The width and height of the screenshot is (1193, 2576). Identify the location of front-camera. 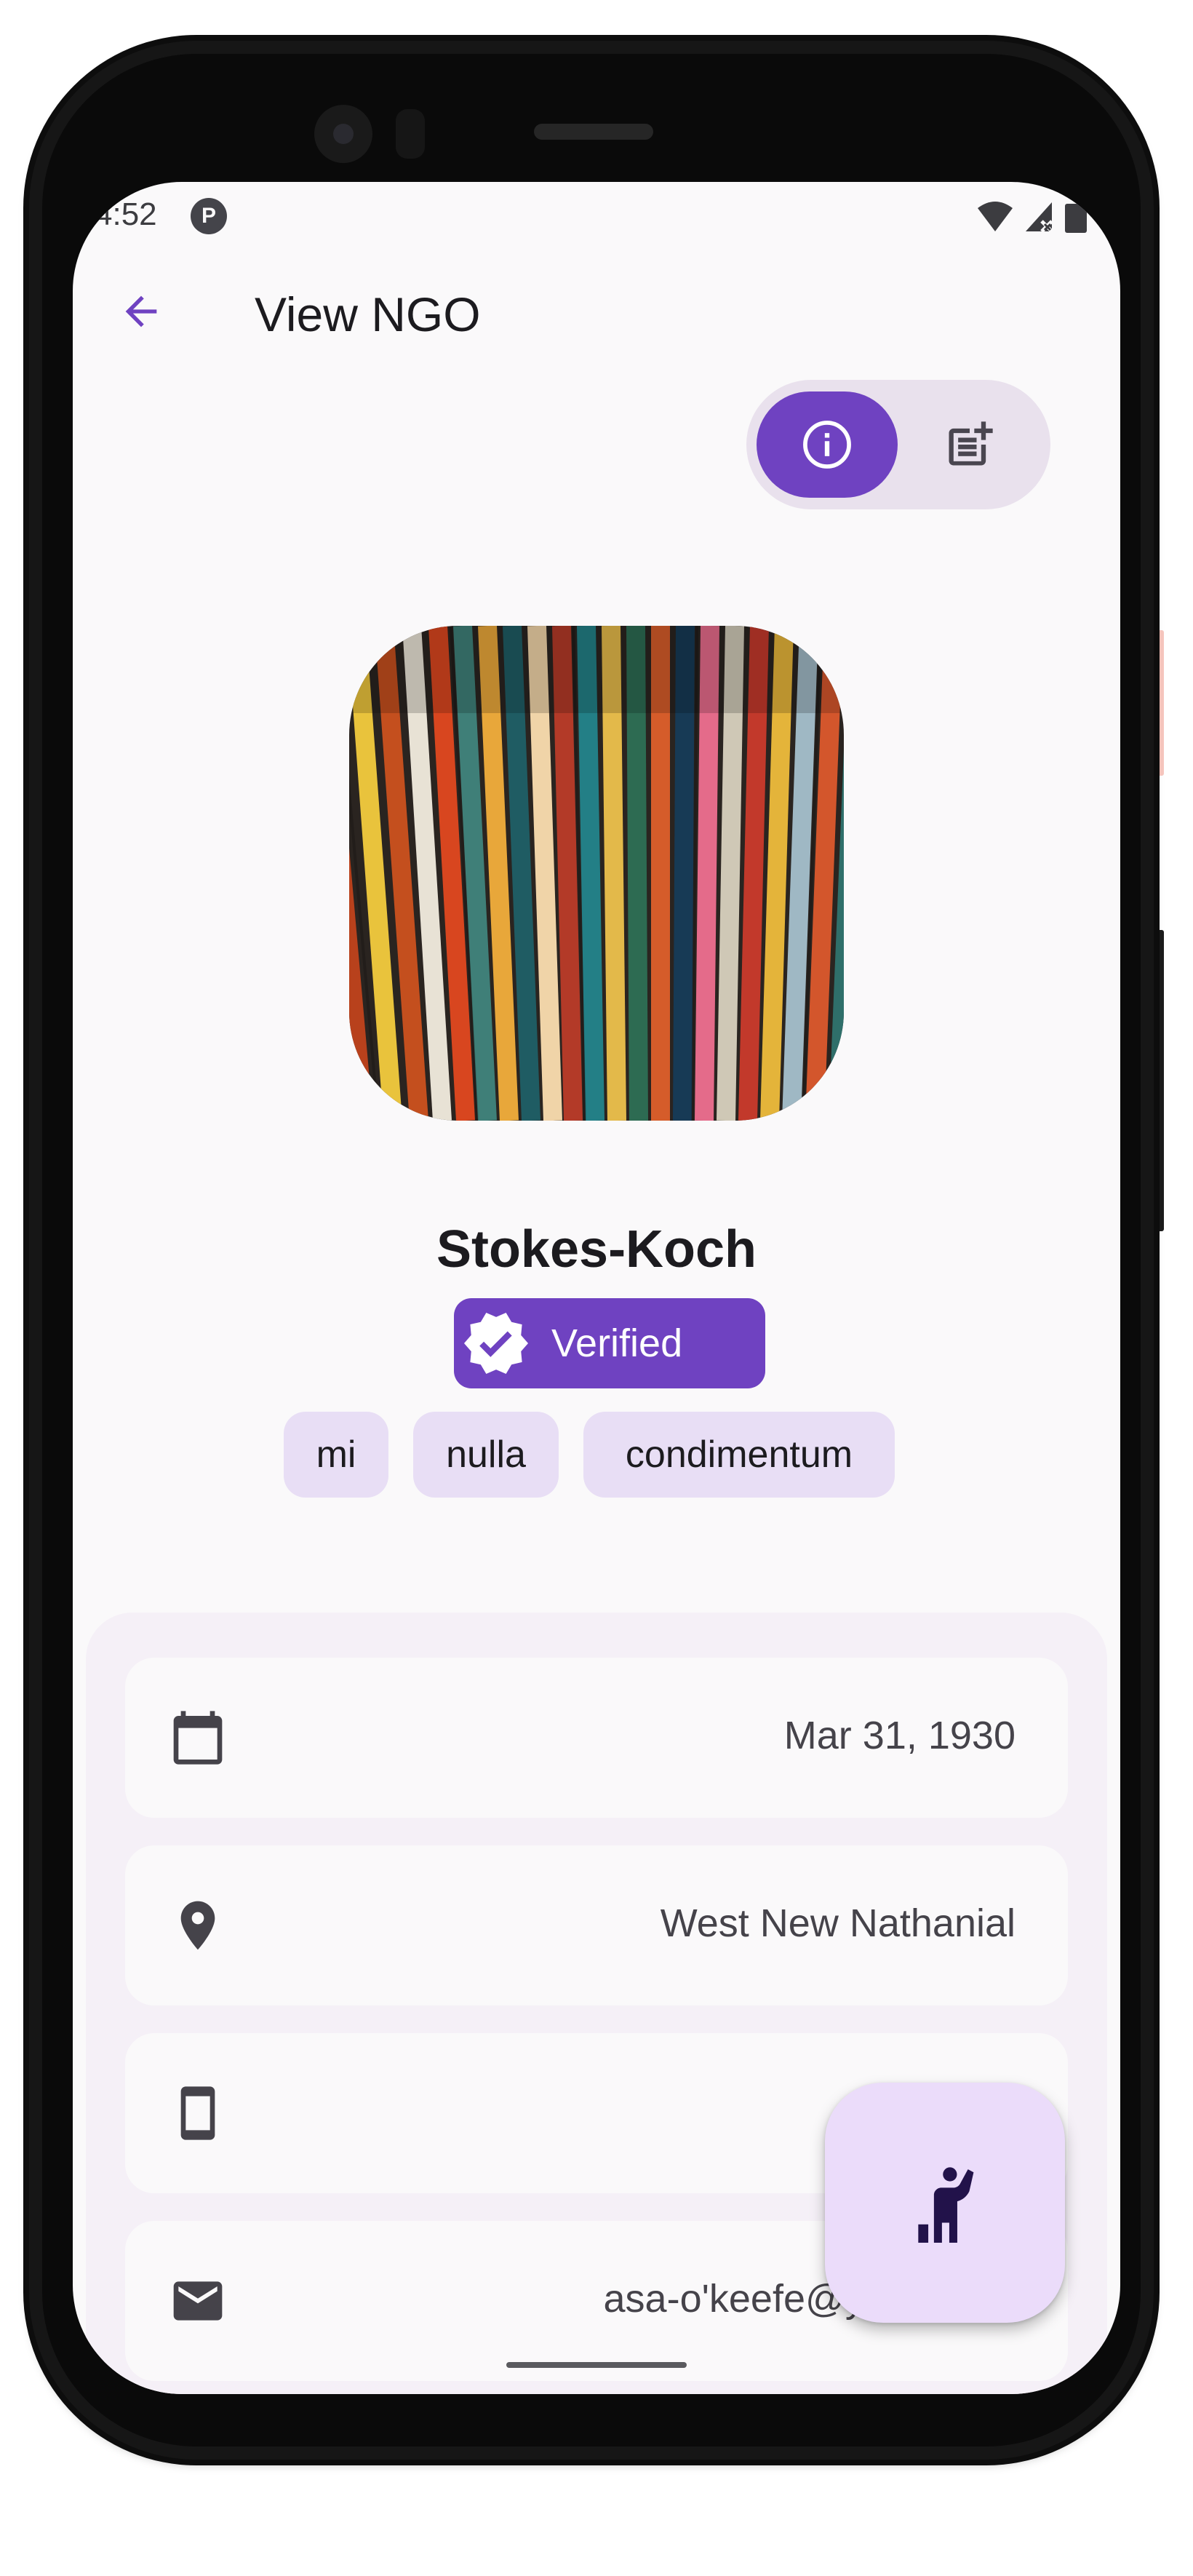
(343, 134).